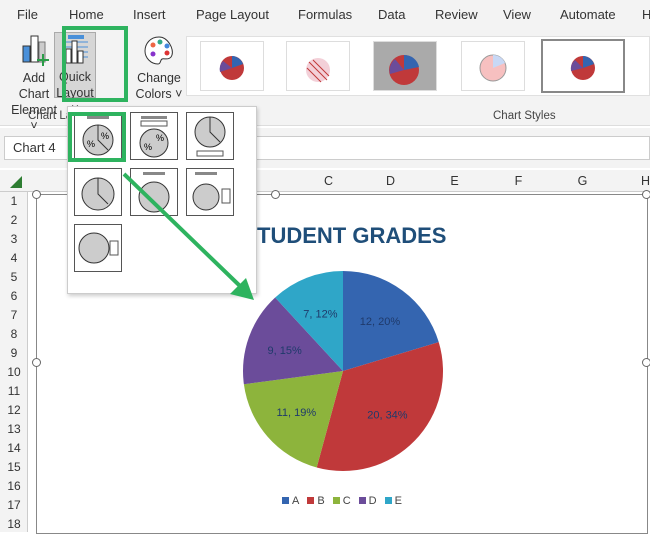 The width and height of the screenshot is (650, 534). What do you see at coordinates (588, 14) in the screenshot?
I see `menu-automate: Automate` at bounding box center [588, 14].